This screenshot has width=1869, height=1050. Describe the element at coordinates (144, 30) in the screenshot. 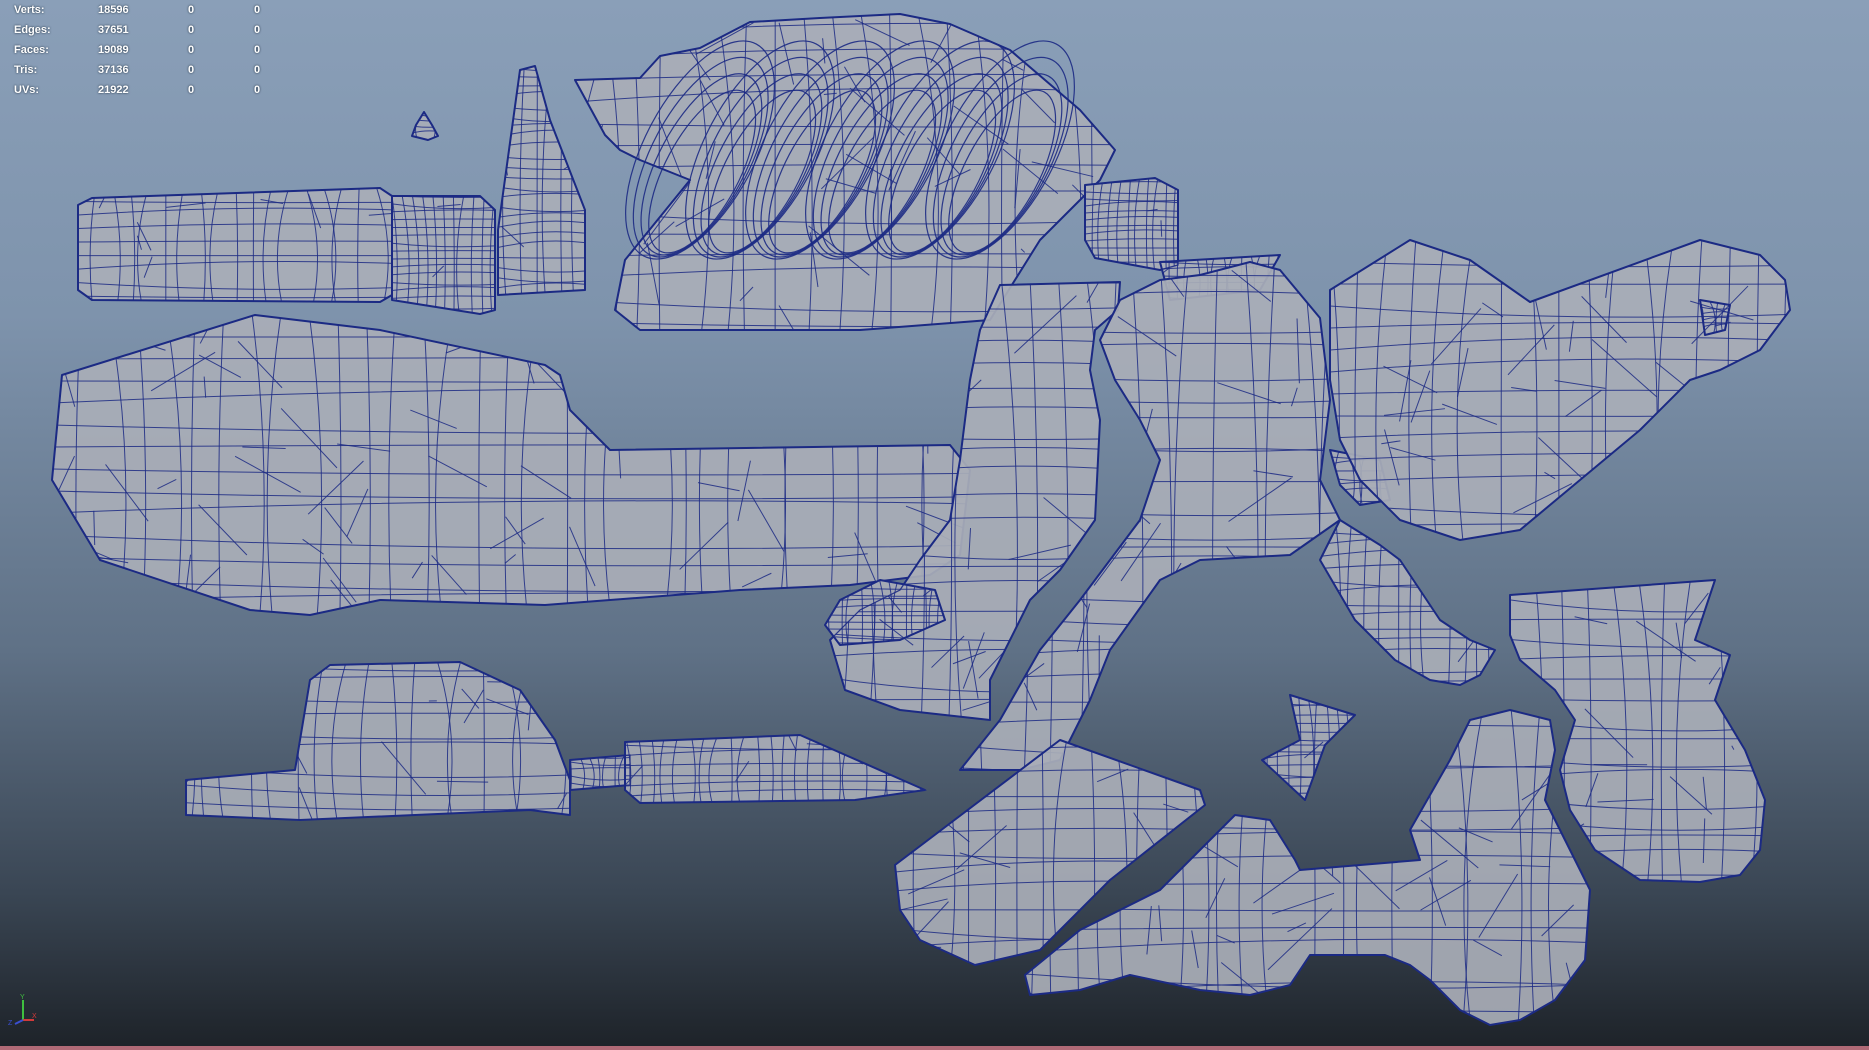

I see `hud-row-edges: Edges: 37651 0 0` at that location.